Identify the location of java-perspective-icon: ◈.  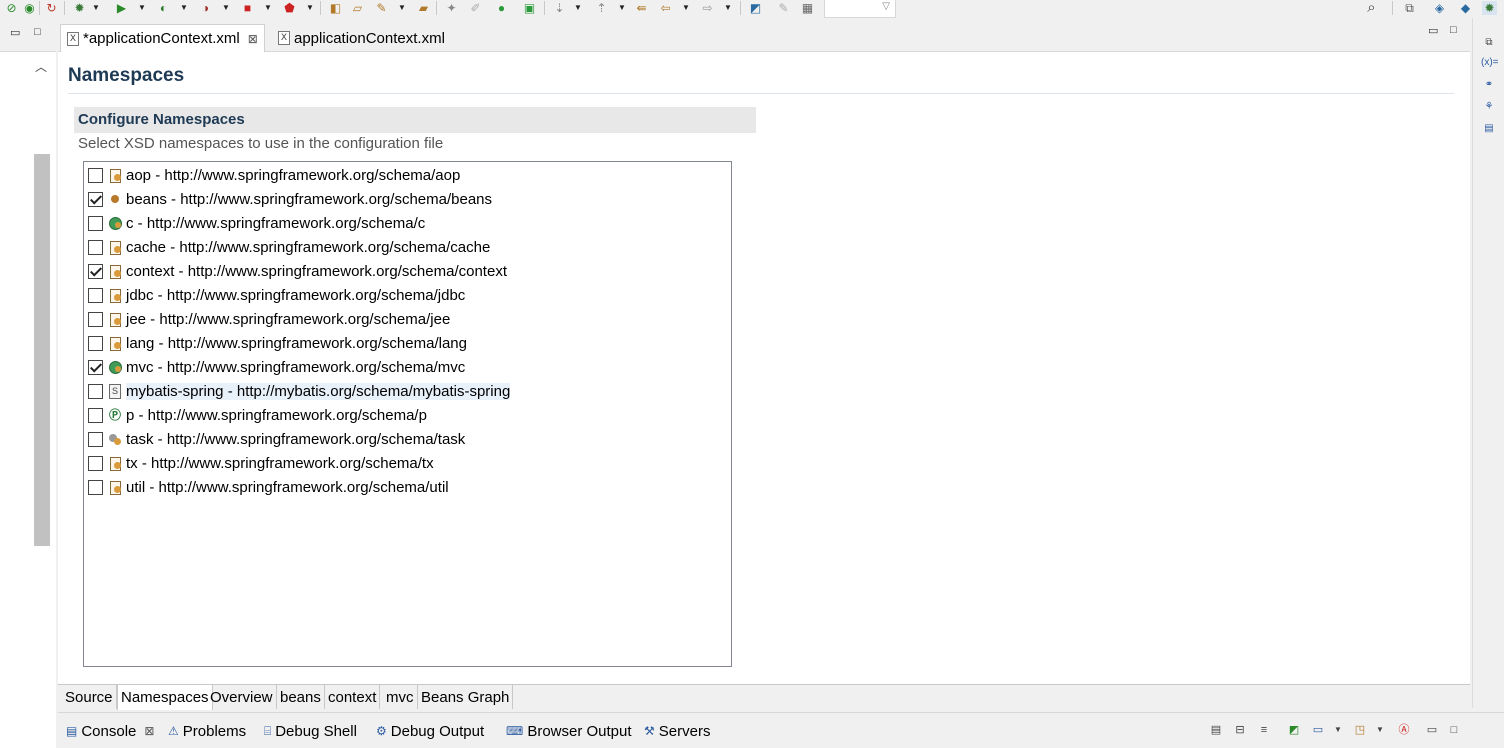
(1439, 8).